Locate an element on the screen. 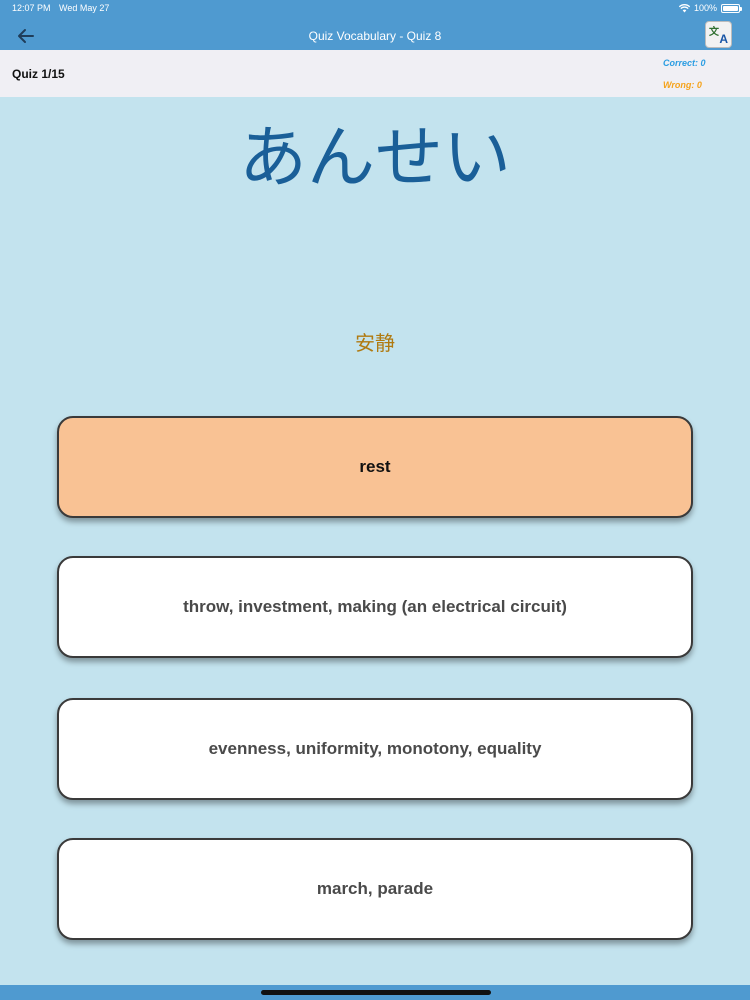  translate-icon: 文 is located at coordinates (714, 32).